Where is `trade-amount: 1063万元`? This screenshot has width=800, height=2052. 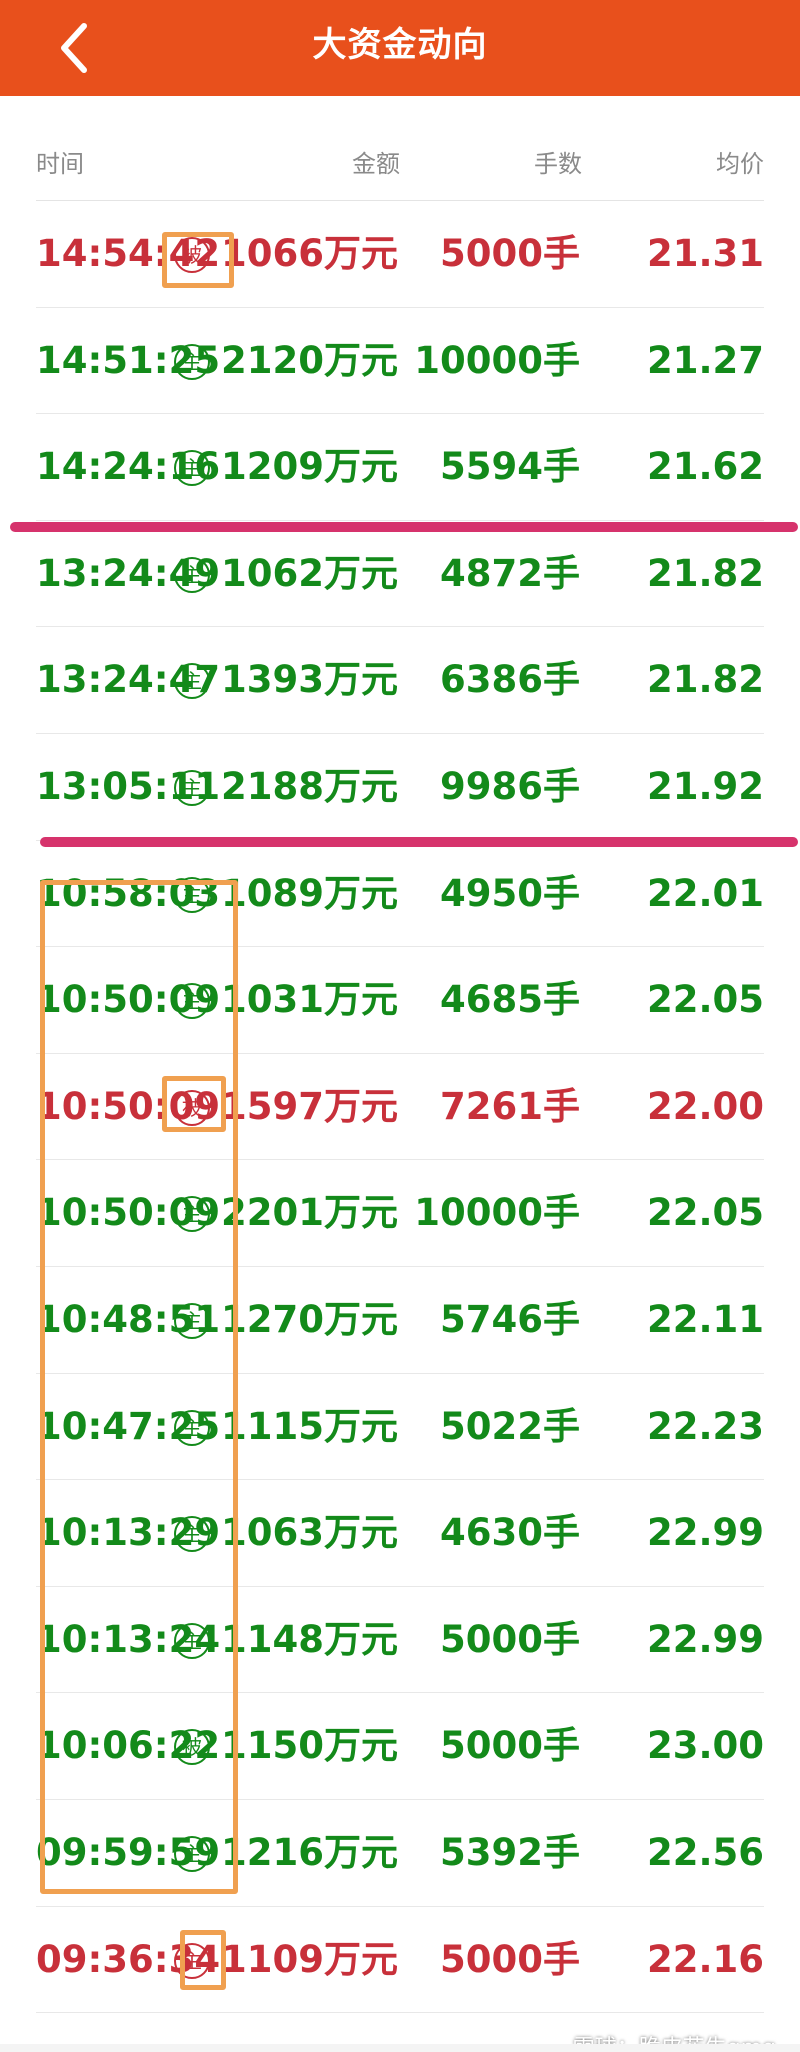 trade-amount: 1063万元 is located at coordinates (309, 1533).